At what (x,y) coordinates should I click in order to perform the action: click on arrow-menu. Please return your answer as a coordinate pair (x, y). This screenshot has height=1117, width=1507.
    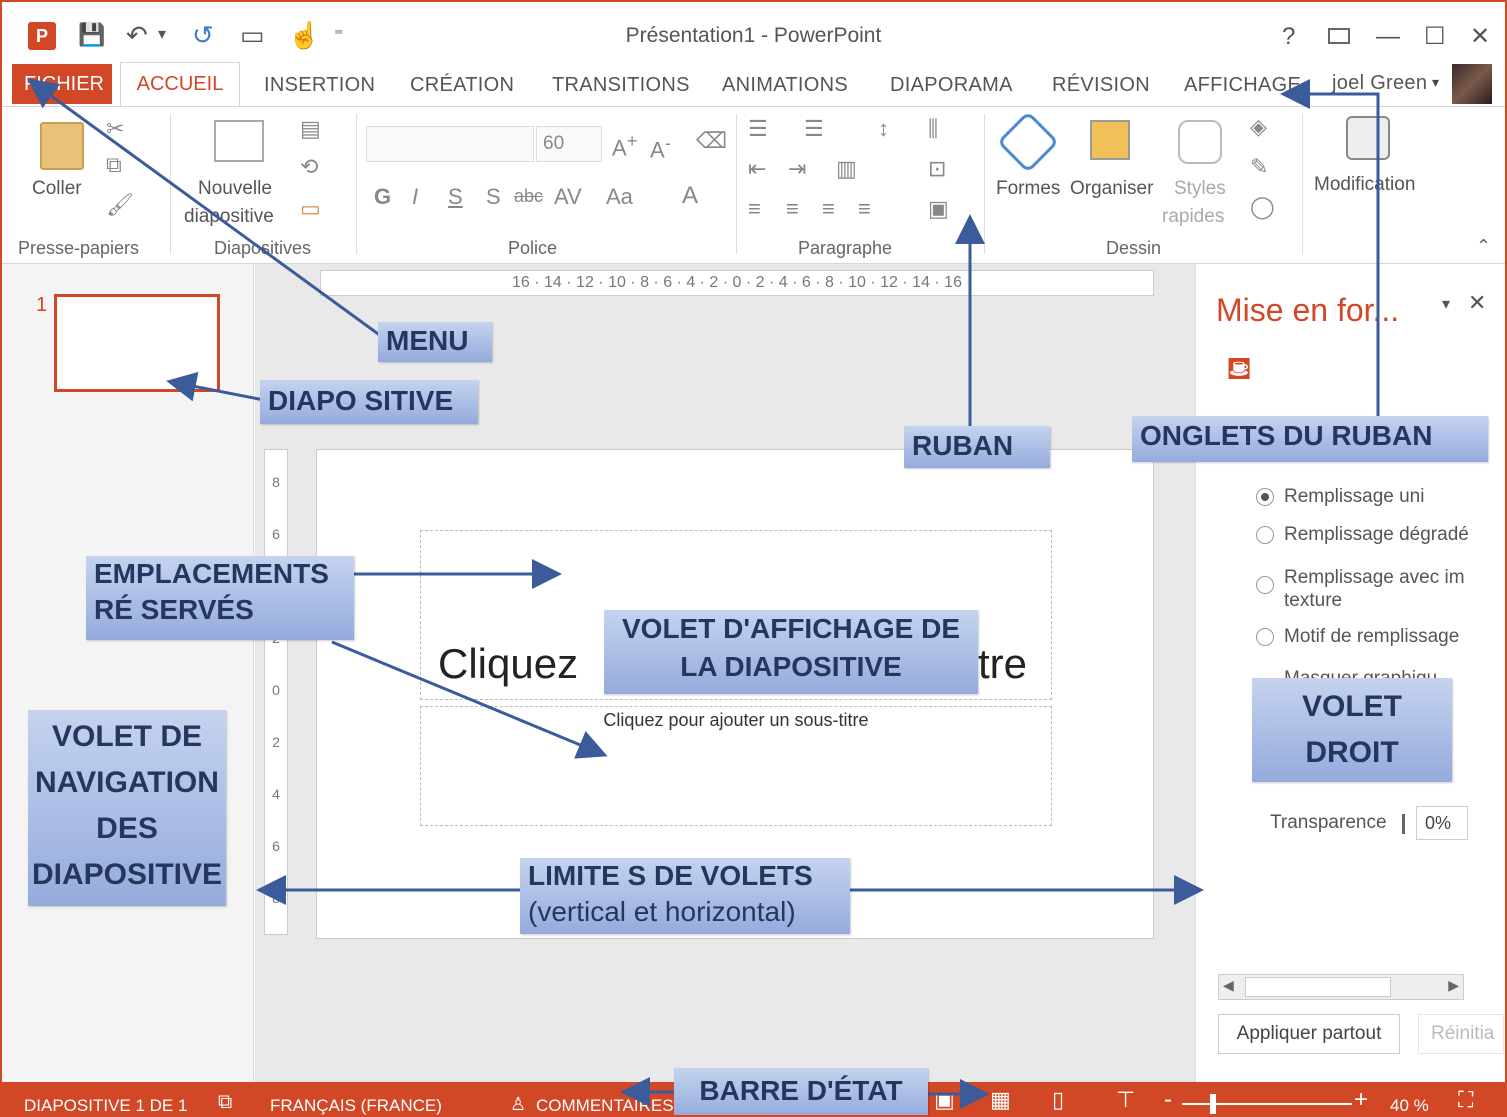
    Looking at the image, I should click on (210, 212).